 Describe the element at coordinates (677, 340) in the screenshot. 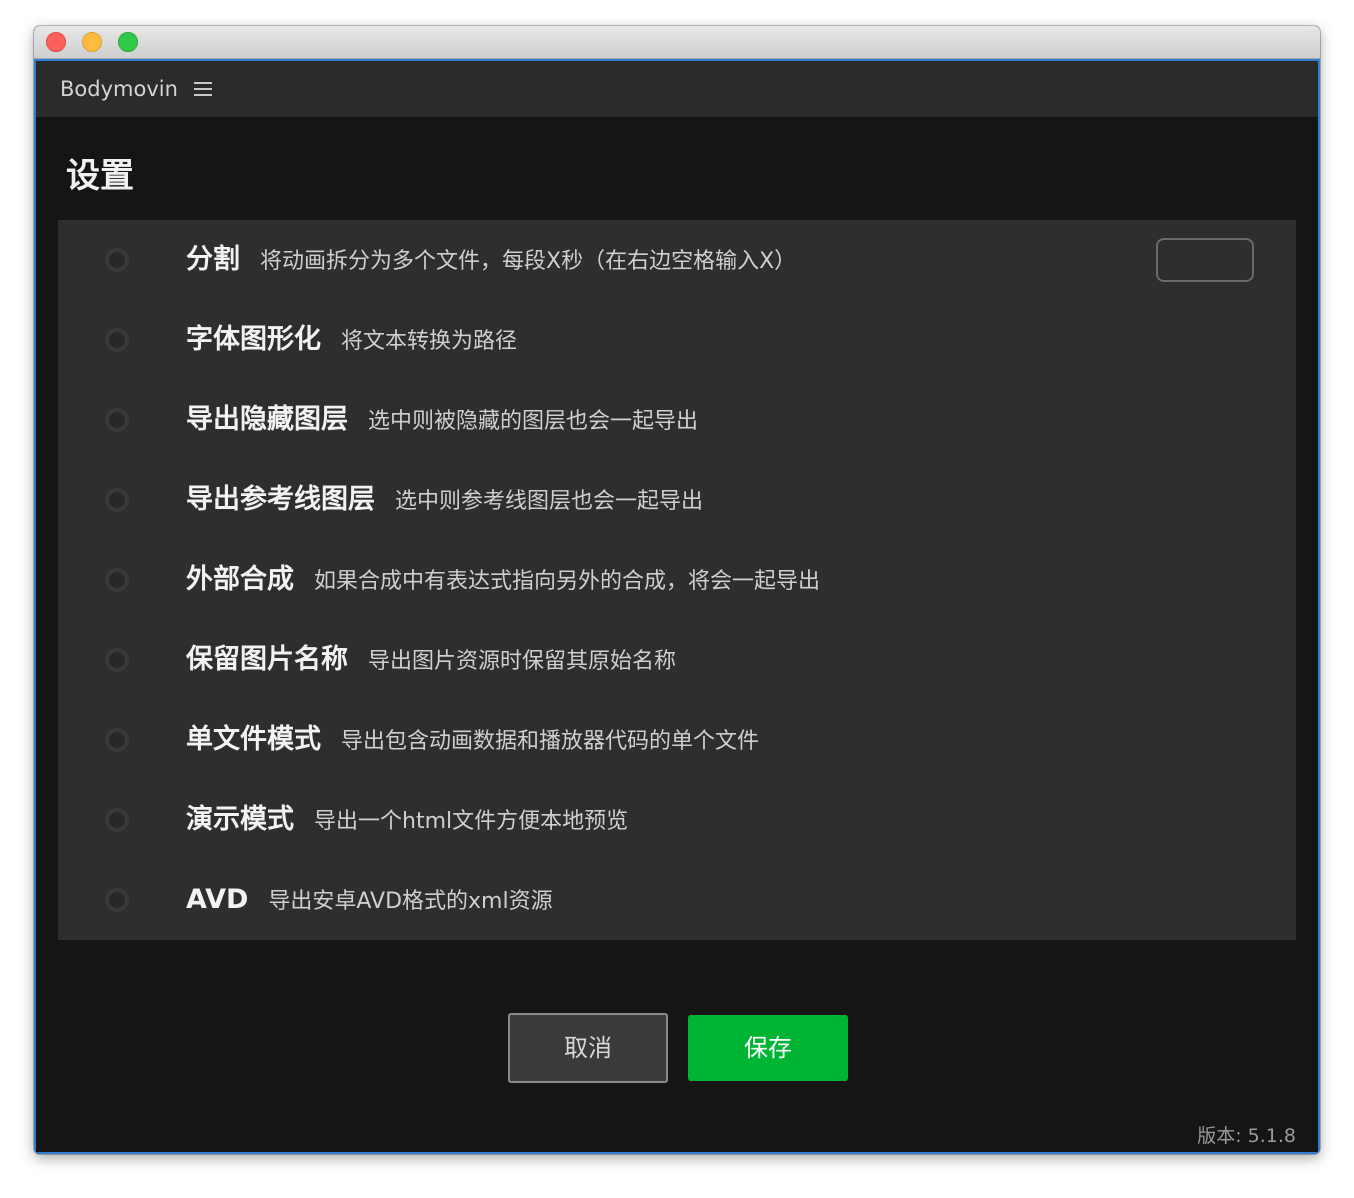

I see `setting-row-glyphs: 字体图形化 将文本转换为路径` at that location.